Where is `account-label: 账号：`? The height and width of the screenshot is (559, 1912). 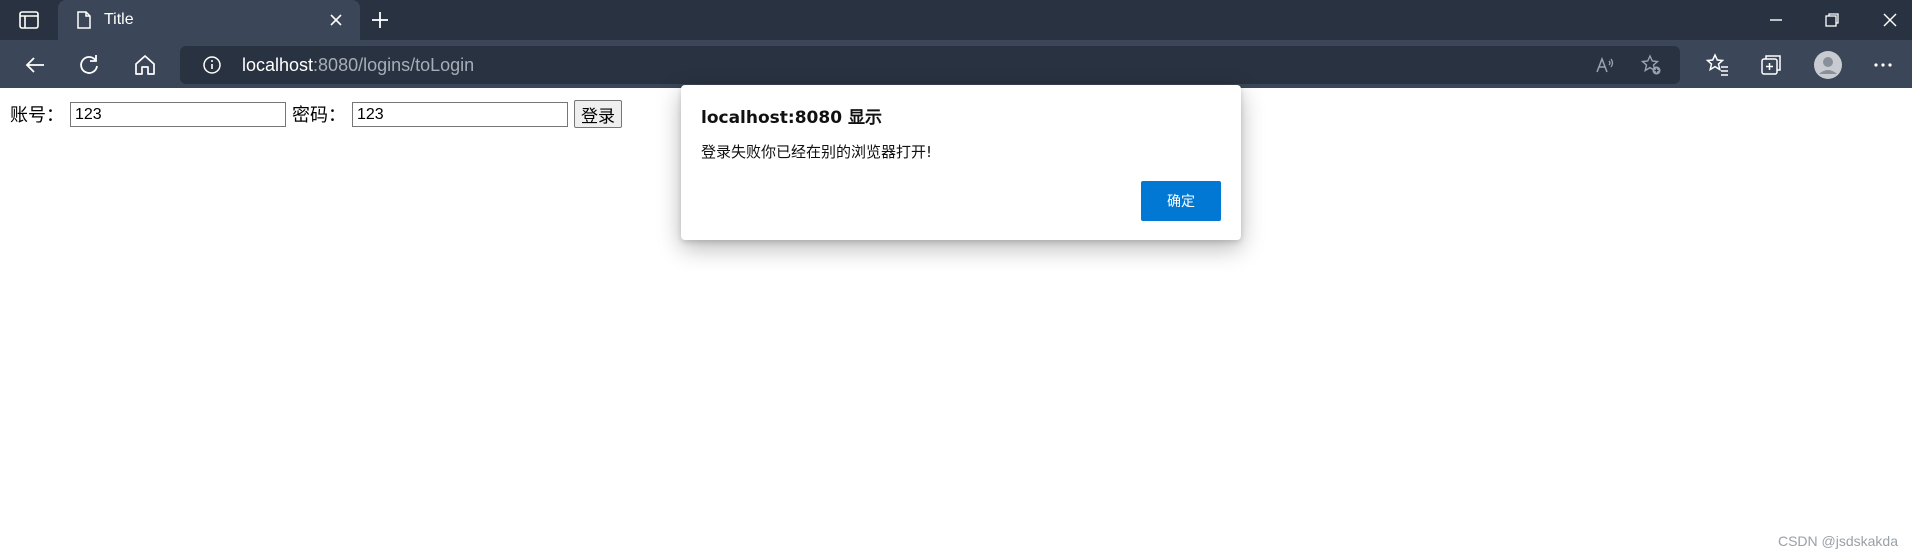 account-label: 账号： is located at coordinates (37, 115).